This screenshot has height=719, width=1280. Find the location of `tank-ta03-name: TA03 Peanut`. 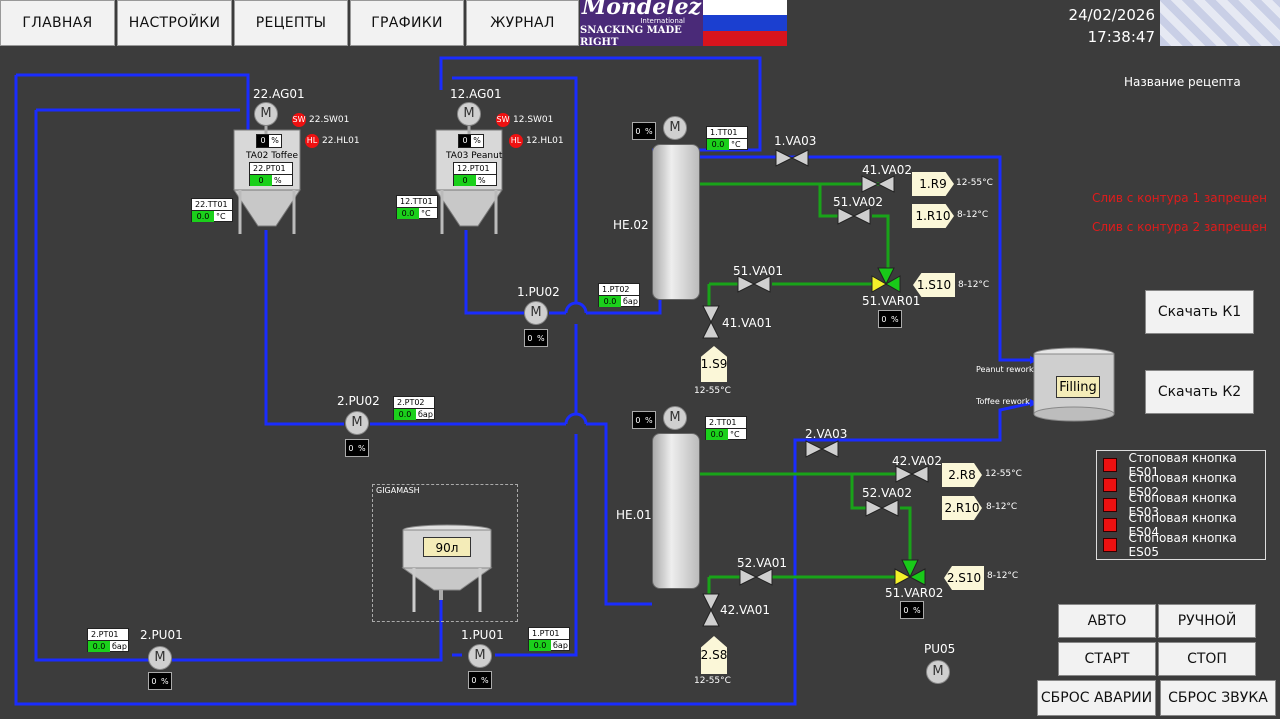

tank-ta03-name: TA03 Peanut is located at coordinates (474, 156).